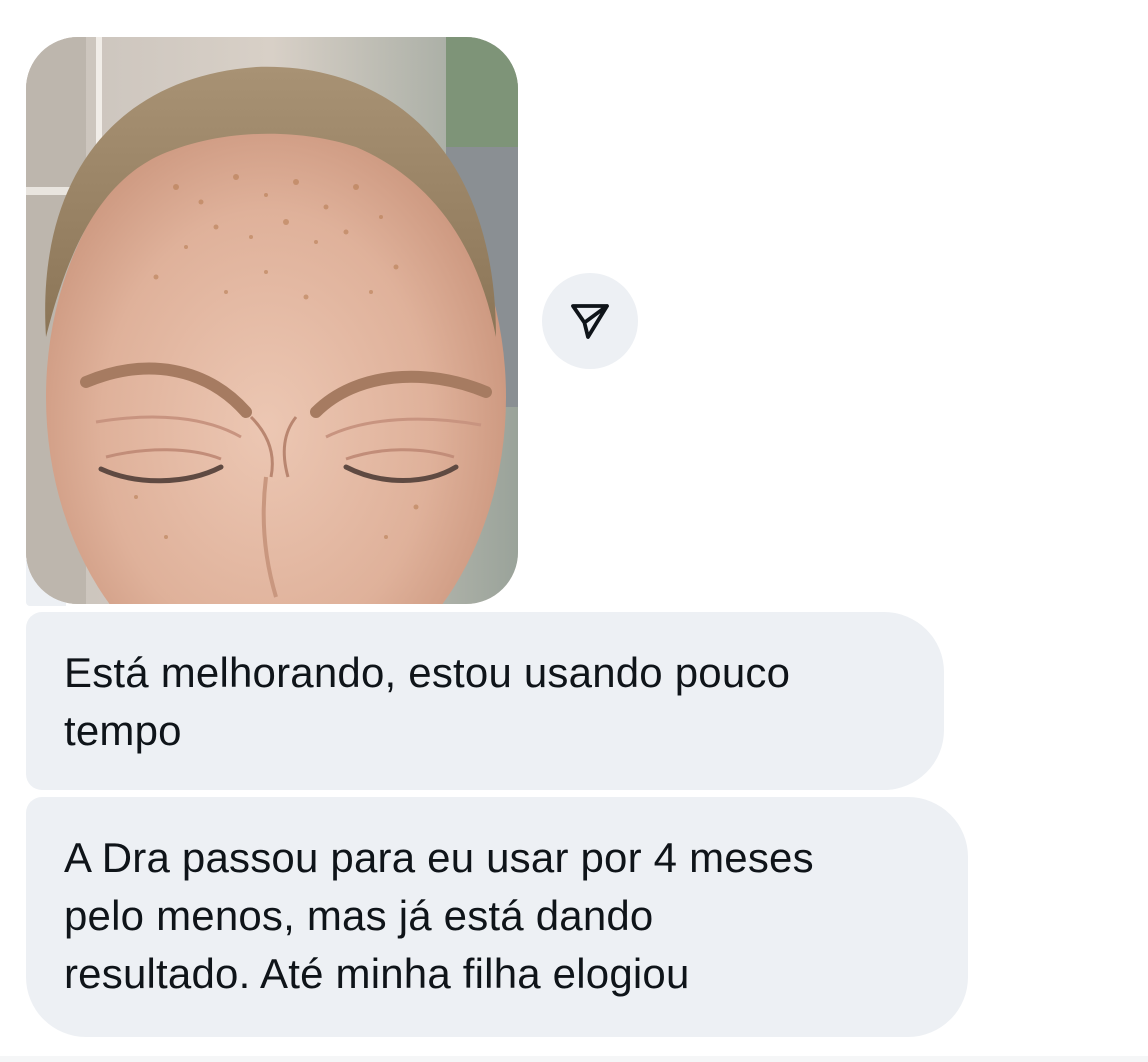 The image size is (1148, 1062). I want to click on bottom-divider, so click(574, 1059).